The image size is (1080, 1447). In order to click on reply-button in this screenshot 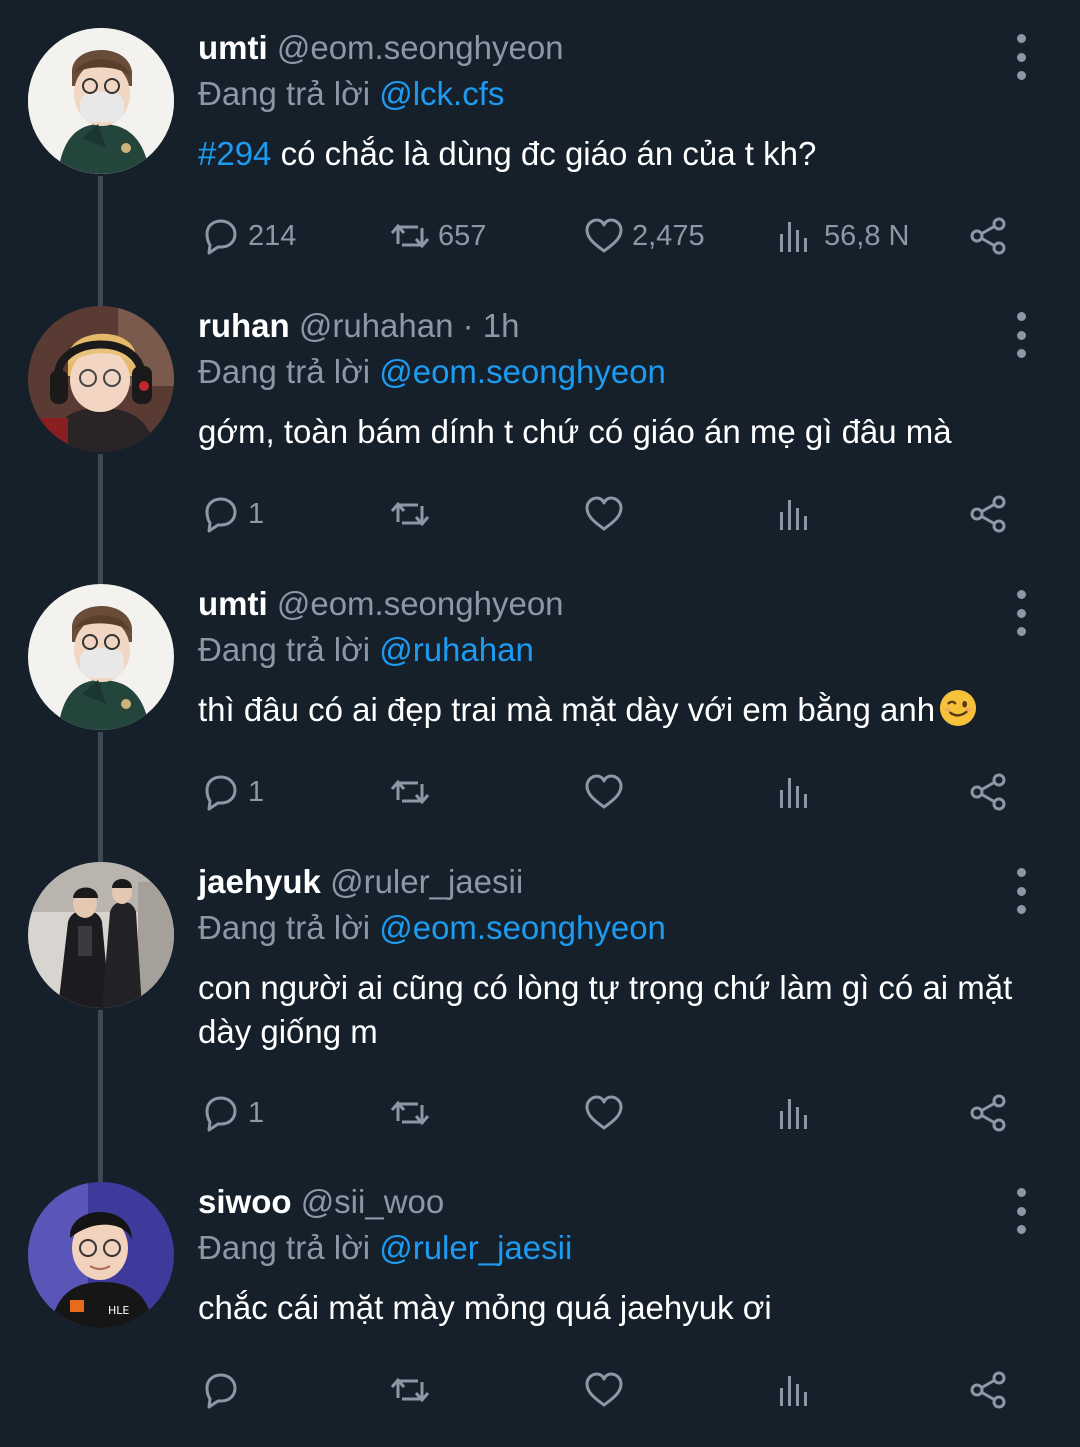, I will do `click(223, 1390)`.